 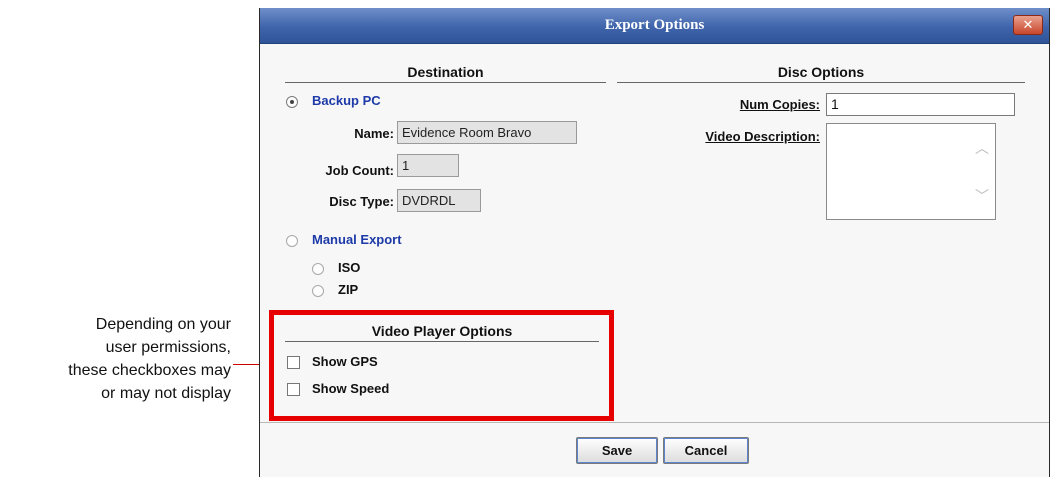 What do you see at coordinates (762, 136) in the screenshot?
I see `video-description-label: Video Description:` at bounding box center [762, 136].